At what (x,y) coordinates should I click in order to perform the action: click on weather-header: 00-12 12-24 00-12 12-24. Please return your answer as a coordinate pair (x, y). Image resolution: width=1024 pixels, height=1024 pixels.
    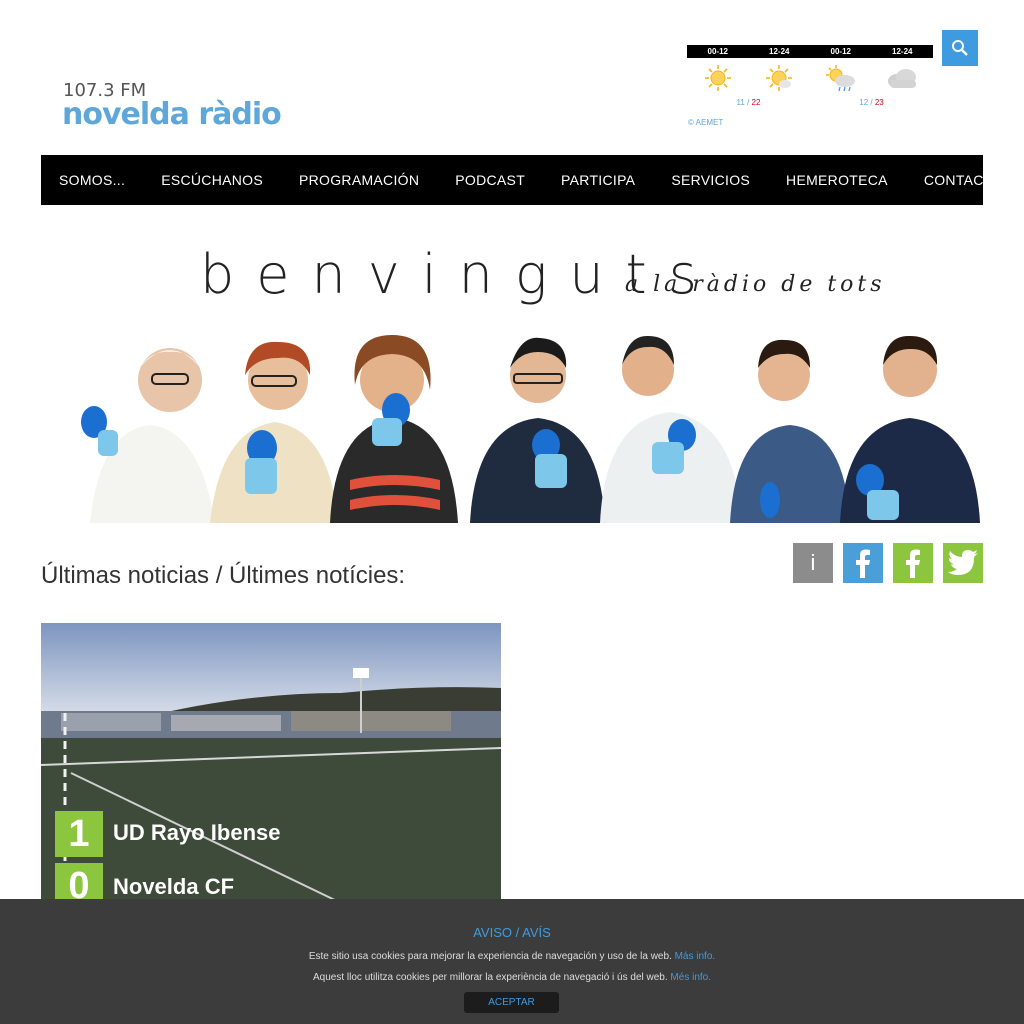
    Looking at the image, I should click on (810, 51).